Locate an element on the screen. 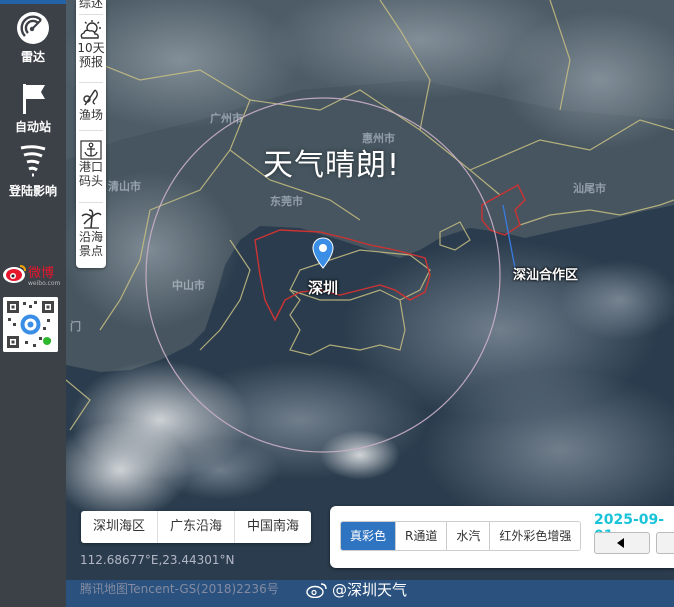 The height and width of the screenshot is (607, 674). flag-icon is located at coordinates (34, 99).